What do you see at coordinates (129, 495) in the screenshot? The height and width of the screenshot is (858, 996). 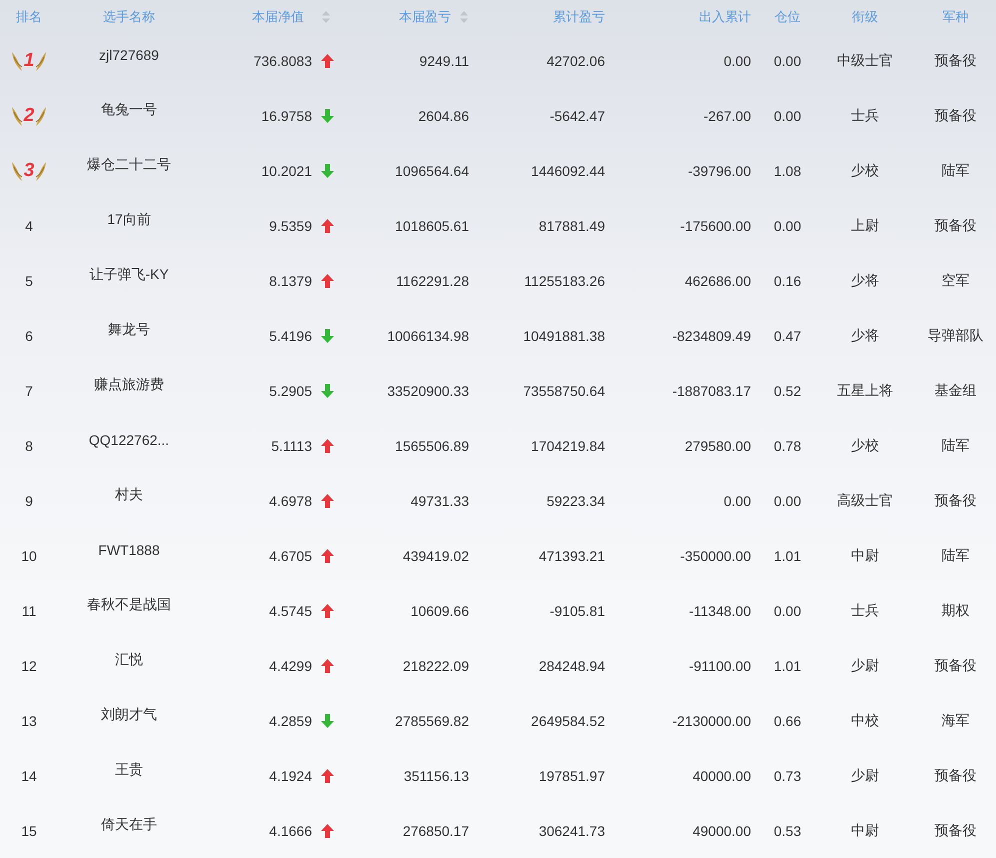 I see `player-name: 村夫` at bounding box center [129, 495].